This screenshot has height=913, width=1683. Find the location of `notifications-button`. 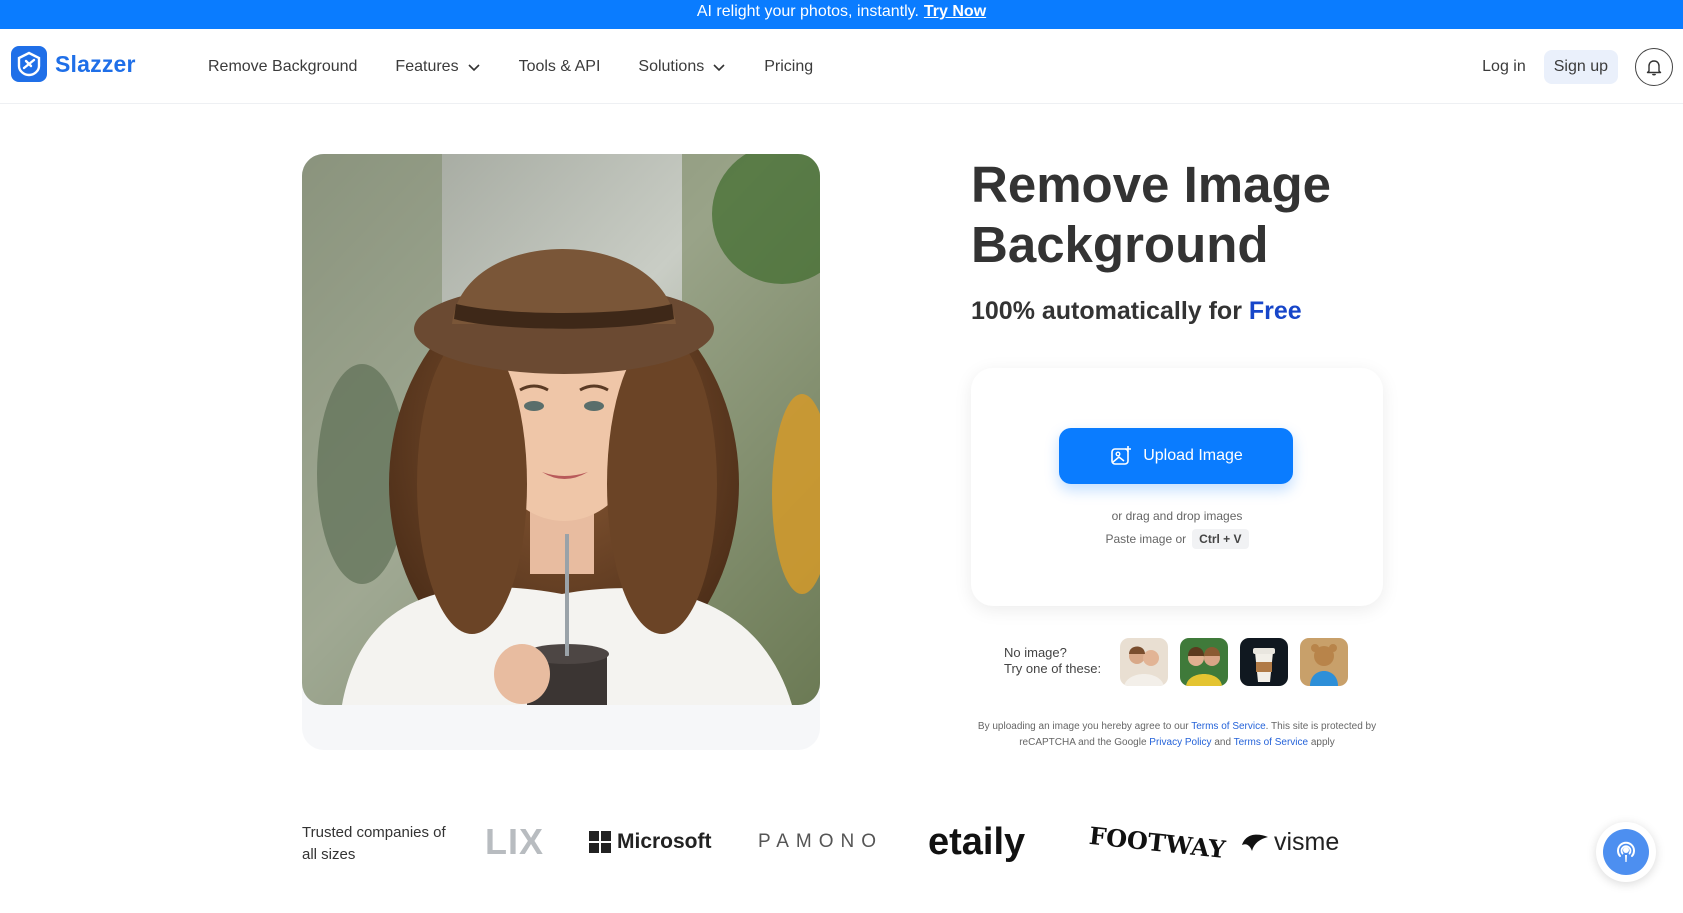

notifications-button is located at coordinates (1654, 66).